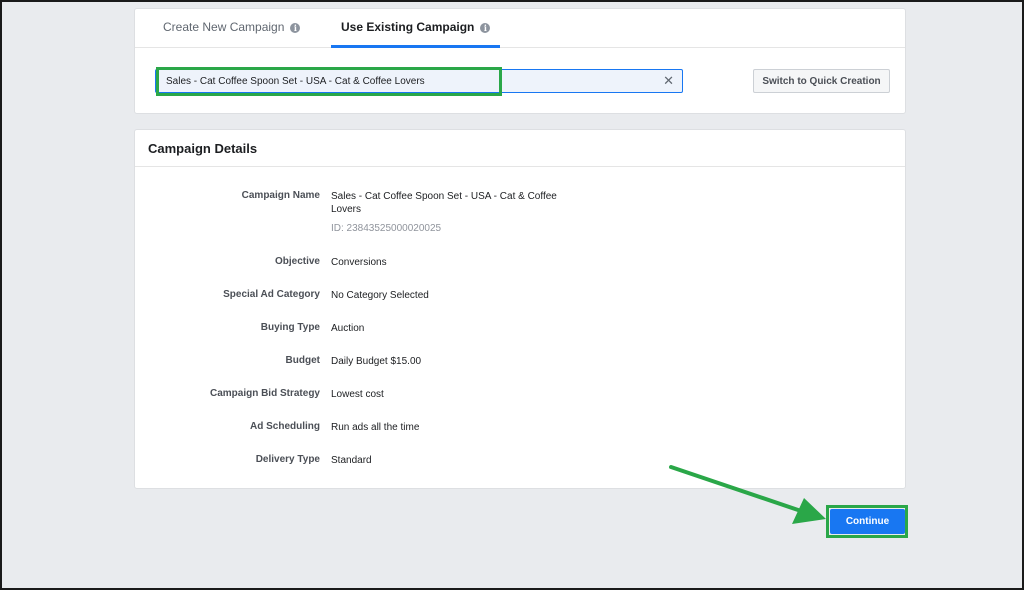 The image size is (1024, 590). What do you see at coordinates (375, 427) in the screenshot?
I see `ad-scheduling-value: Run ads all the time` at bounding box center [375, 427].